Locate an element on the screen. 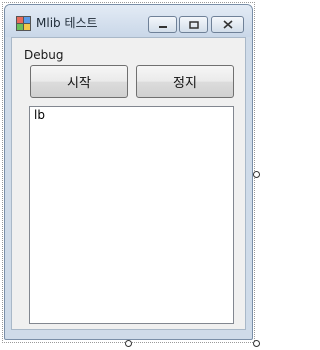  window-title: Mlib 테스트 is located at coordinates (67, 23).